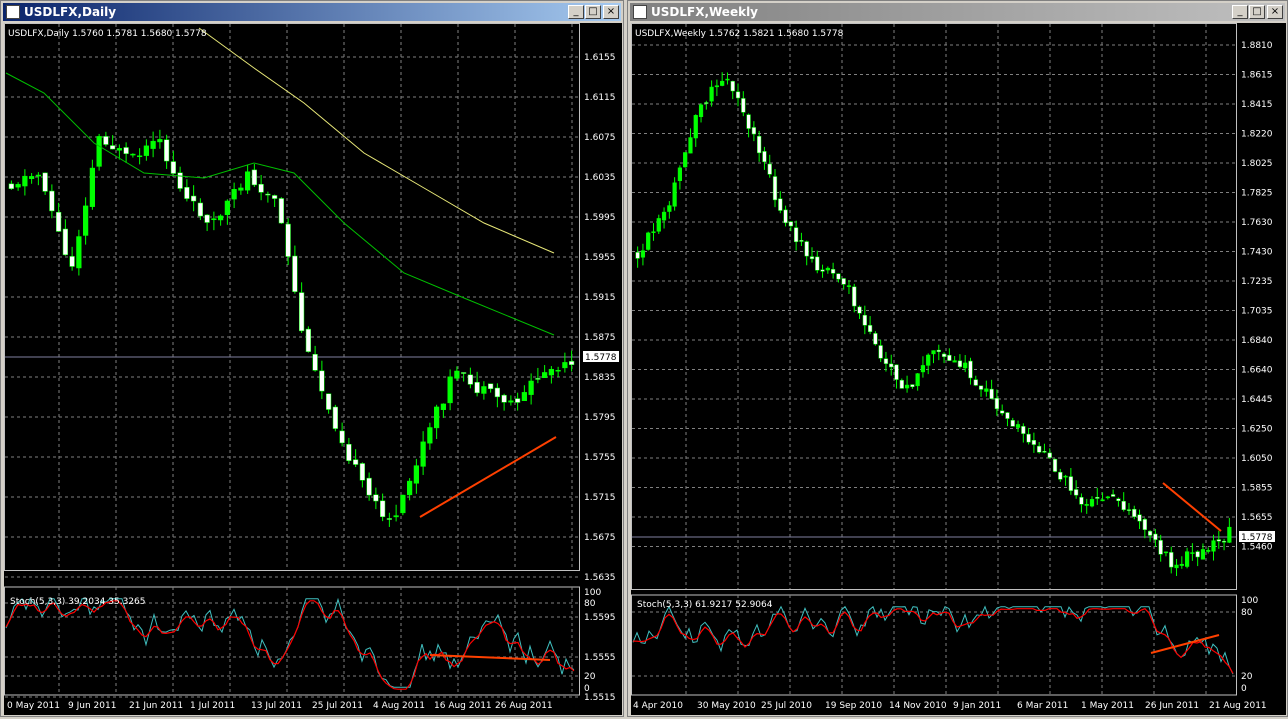 This screenshot has height=719, width=1288. What do you see at coordinates (933, 640) in the screenshot?
I see `stoch-signal-line` at bounding box center [933, 640].